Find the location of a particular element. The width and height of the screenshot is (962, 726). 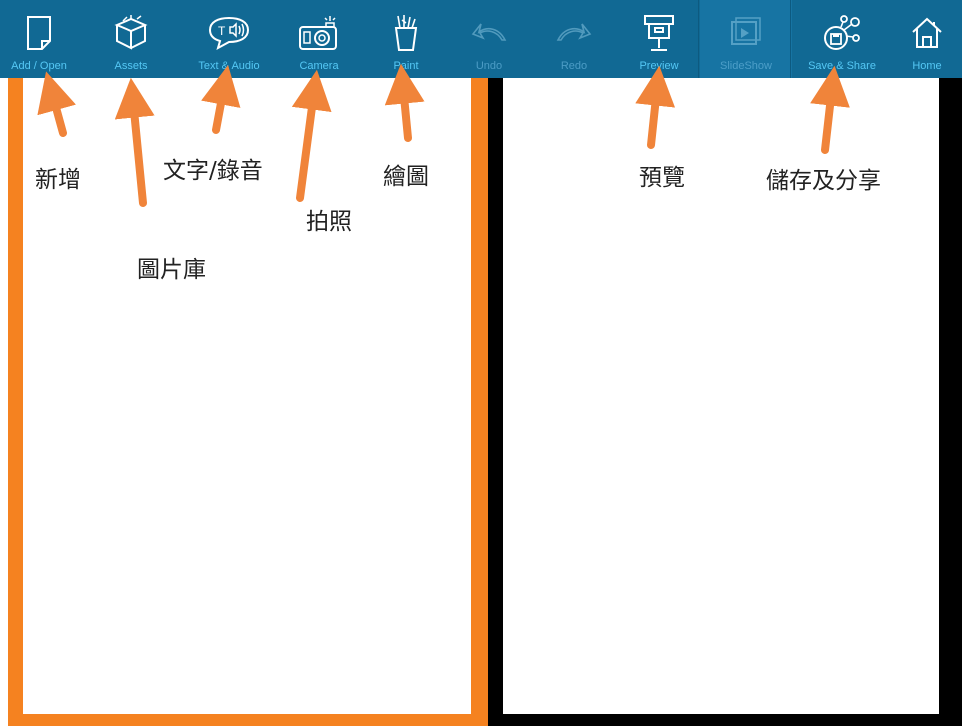

save-share-label: Save & Share is located at coordinates (842, 66).